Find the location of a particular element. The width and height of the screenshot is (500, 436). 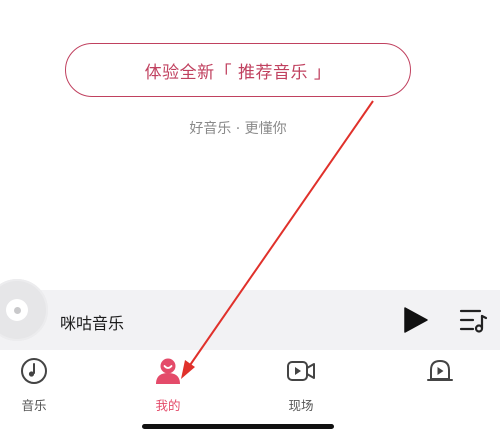

tab-music: 音乐 is located at coordinates (39, 386).